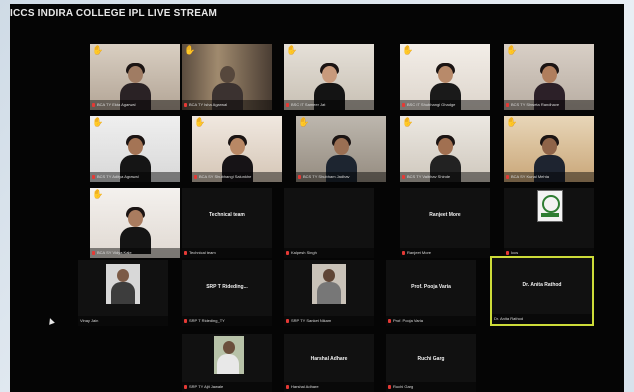 The height and width of the screenshot is (392, 634). What do you see at coordinates (549, 177) in the screenshot?
I see `participant-name-label: BCA SY Kunal Mehta` at bounding box center [549, 177].